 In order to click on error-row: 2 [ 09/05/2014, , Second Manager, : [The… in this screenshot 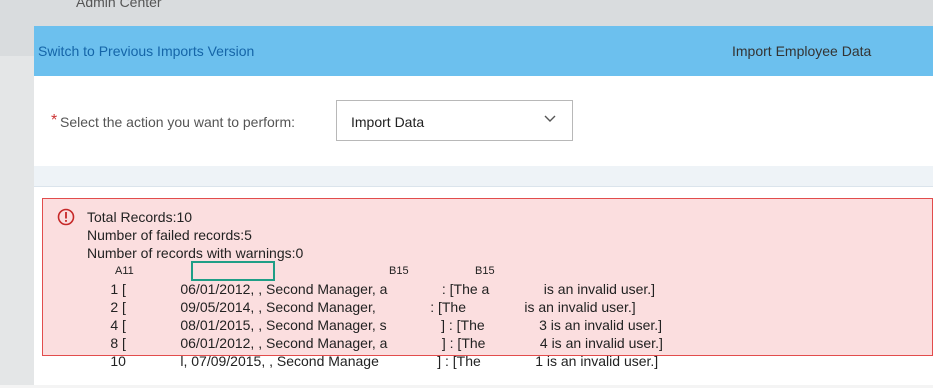, I will do `click(375, 297)`.